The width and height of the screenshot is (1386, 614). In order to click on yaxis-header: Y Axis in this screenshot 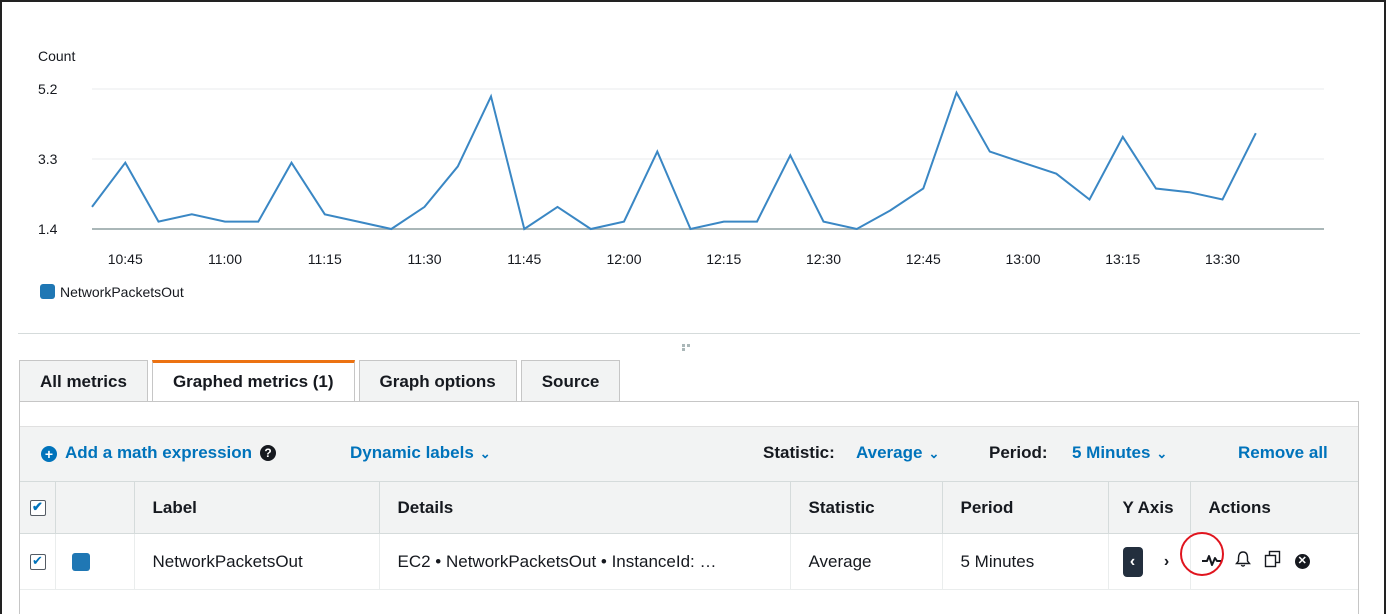, I will do `click(1149, 507)`.